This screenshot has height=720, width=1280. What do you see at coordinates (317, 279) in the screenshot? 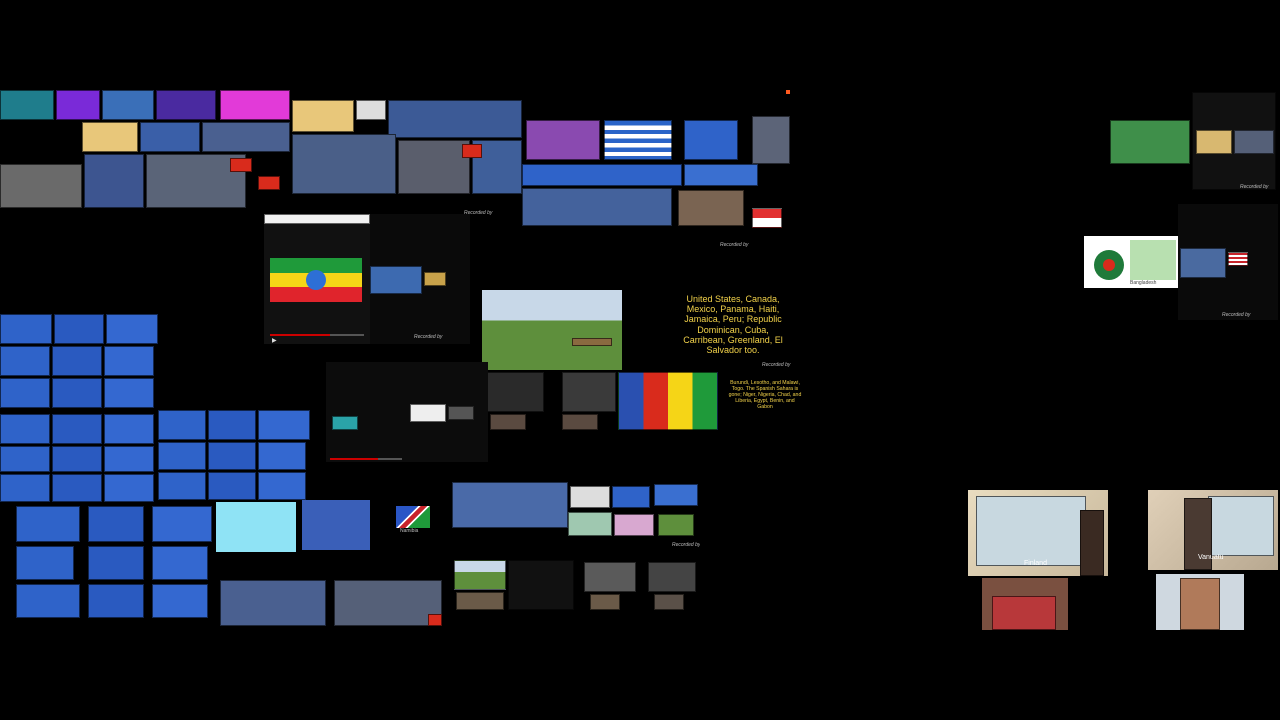
I see `video-player-ethiopia: ▶` at bounding box center [317, 279].